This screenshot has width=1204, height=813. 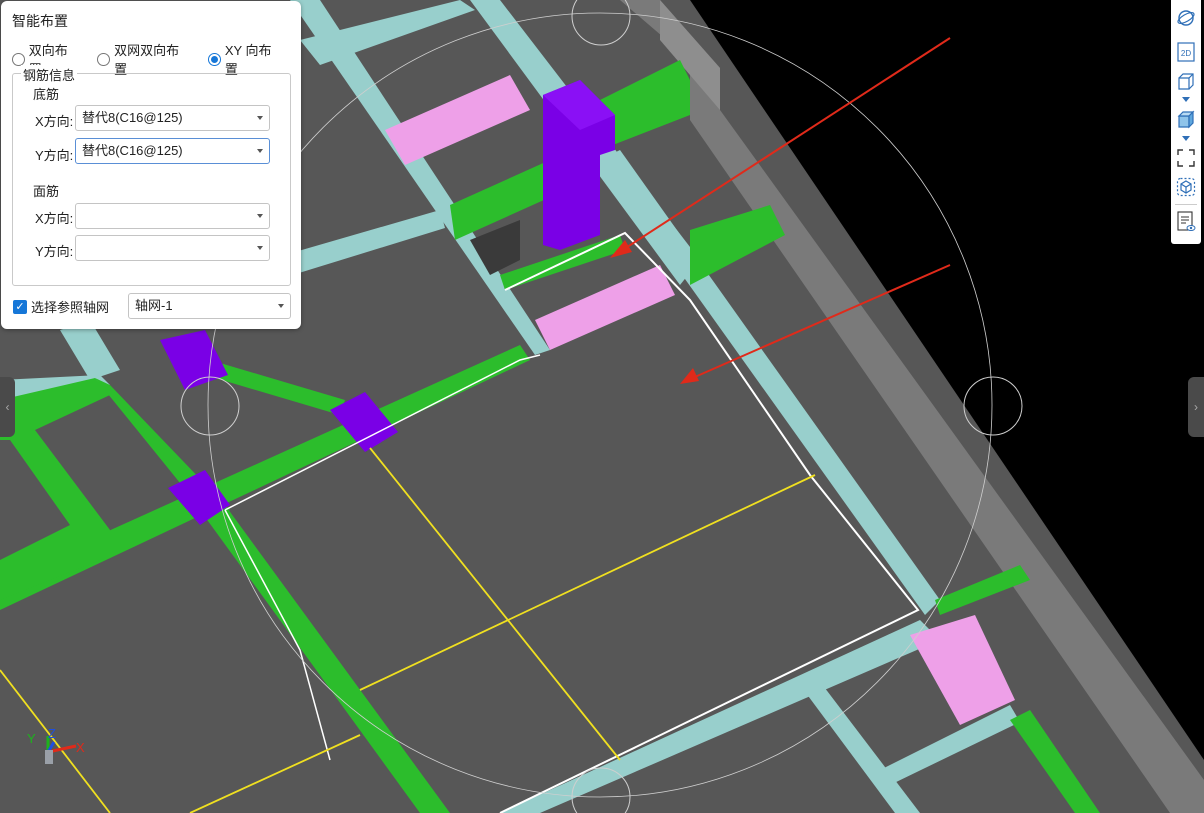 I want to click on ref-axis-checkbox: ✓ 选择参照轴网, so click(x=61, y=306).